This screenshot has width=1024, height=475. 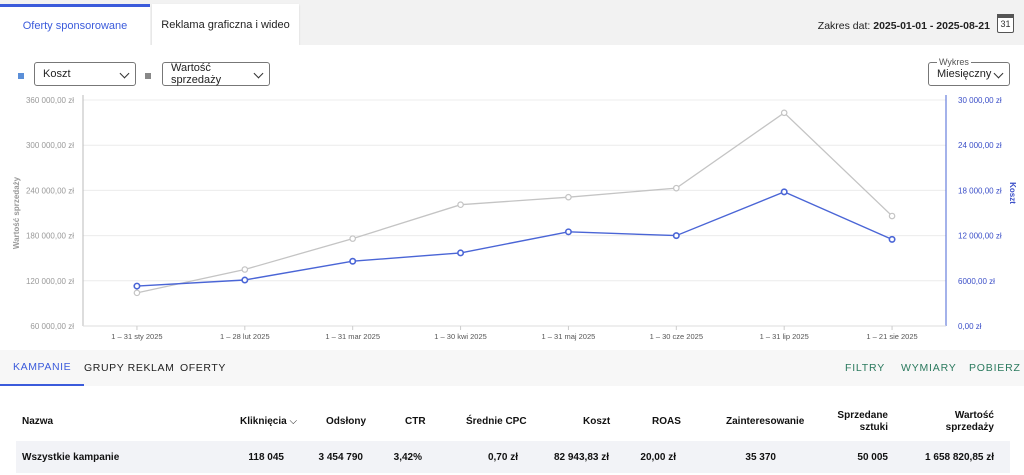 I want to click on right-tick-label: 6000,00 zł, so click(x=976, y=281).